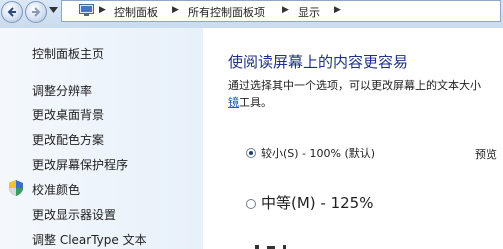 This screenshot has width=503, height=249. I want to click on sidebar-item-change-background: 更改桌面背景, so click(68, 114).